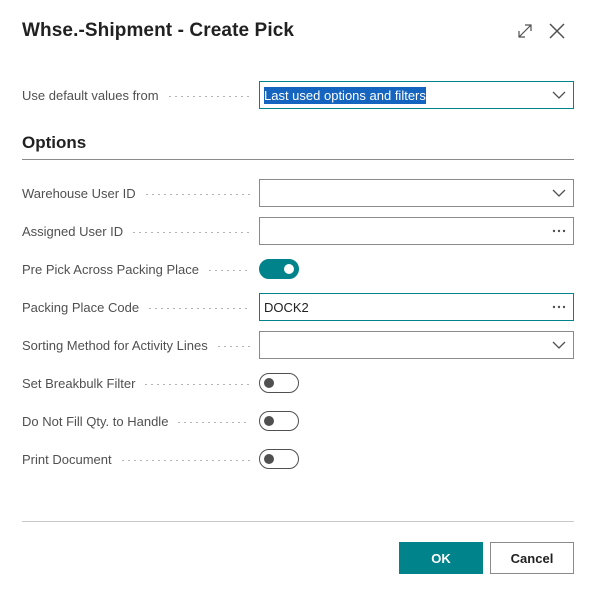 The height and width of the screenshot is (596, 596). I want to click on assigned-user-id-row: Assigned User ID, so click(298, 231).